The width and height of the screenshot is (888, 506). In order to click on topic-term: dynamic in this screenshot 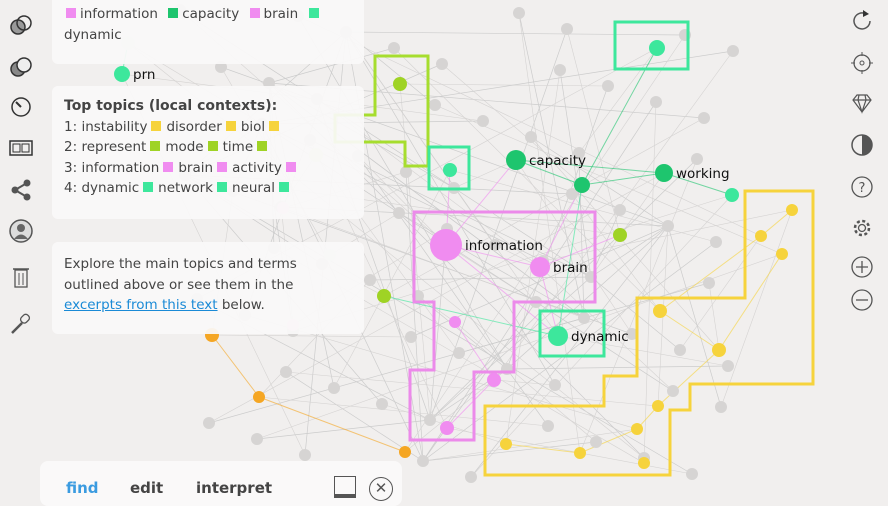, I will do `click(110, 188)`.